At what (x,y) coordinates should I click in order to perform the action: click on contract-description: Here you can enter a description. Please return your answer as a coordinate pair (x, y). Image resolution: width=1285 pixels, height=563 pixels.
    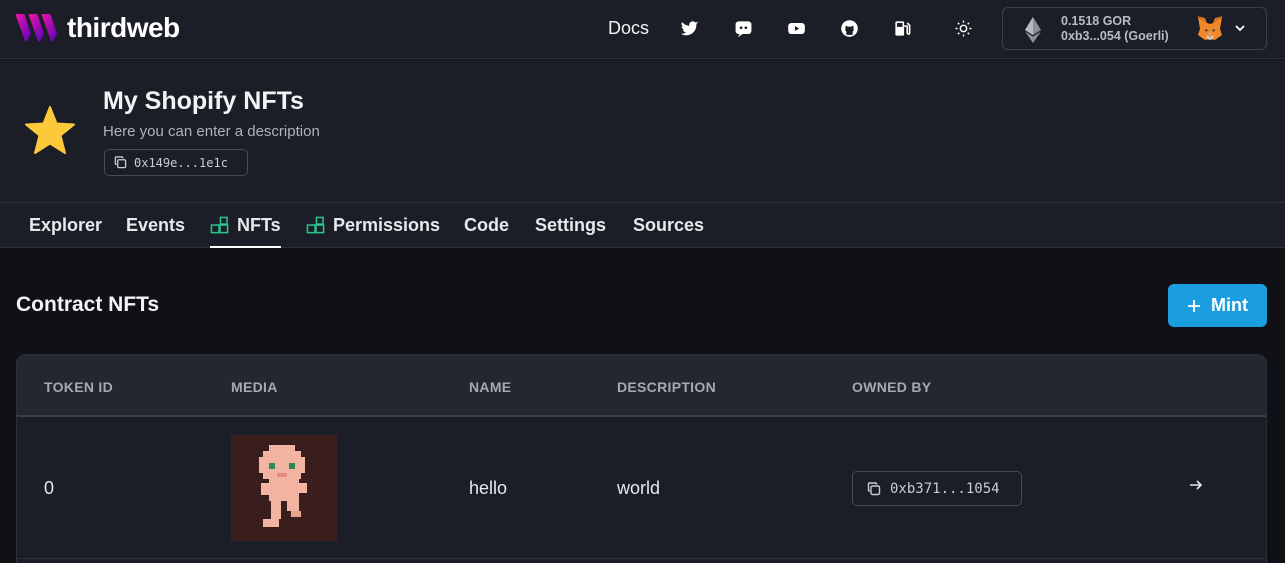
    Looking at the image, I should click on (211, 131).